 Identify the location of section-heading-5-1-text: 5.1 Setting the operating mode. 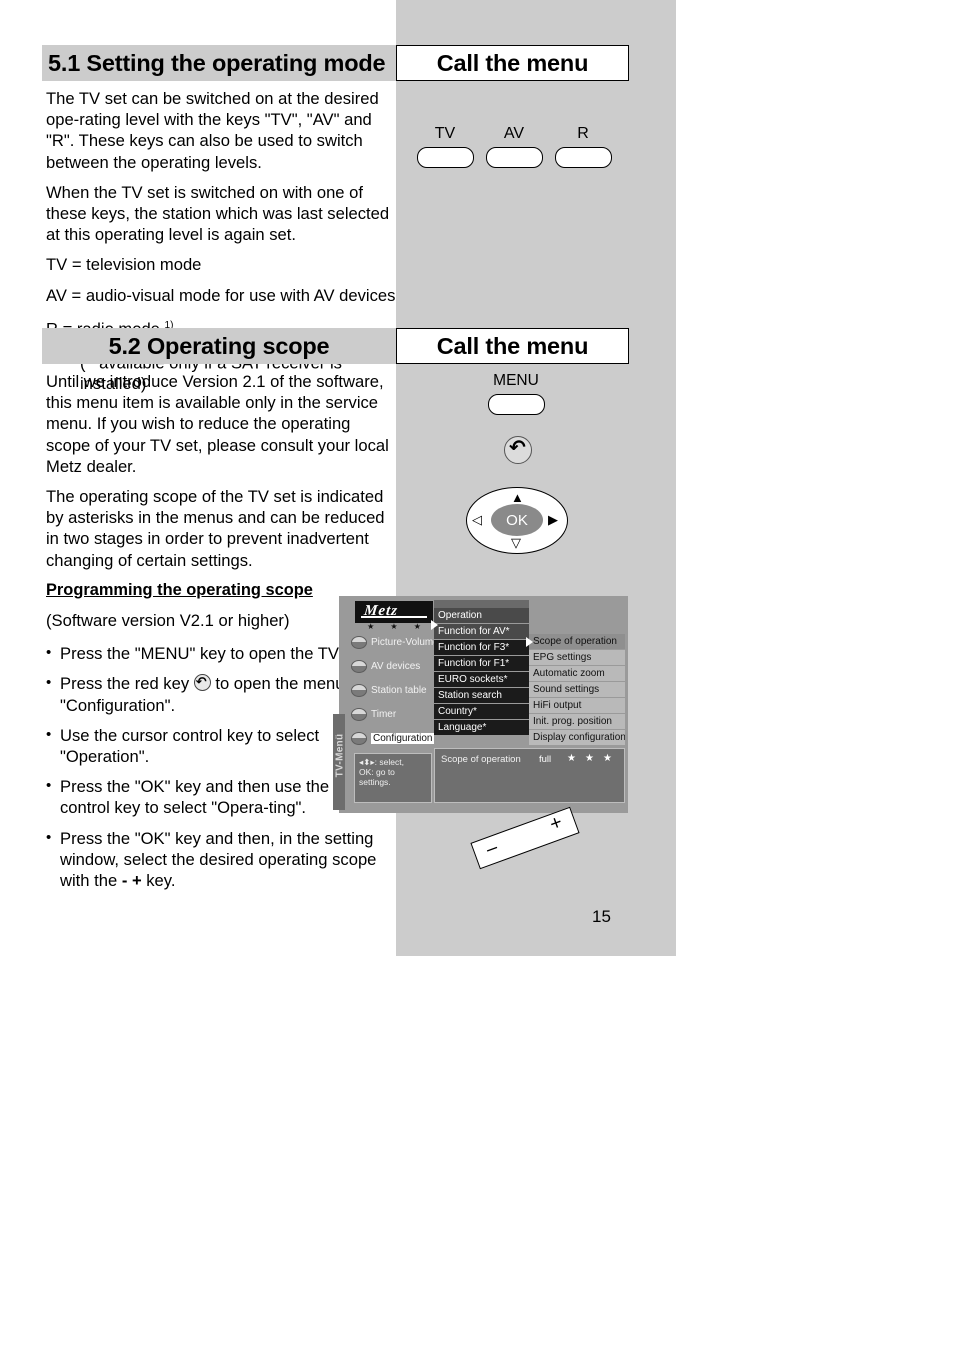
(217, 62).